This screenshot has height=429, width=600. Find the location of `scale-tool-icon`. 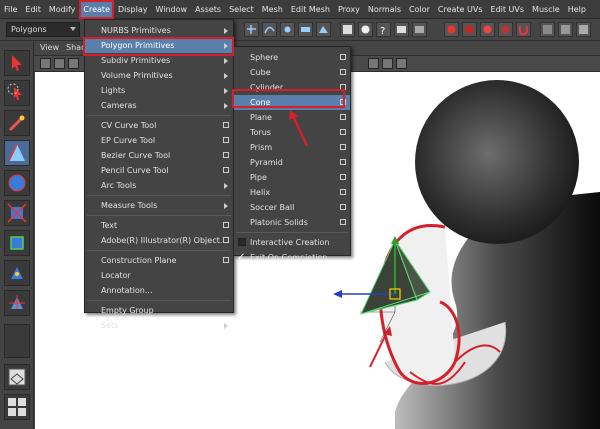

scale-tool-icon is located at coordinates (17, 213).